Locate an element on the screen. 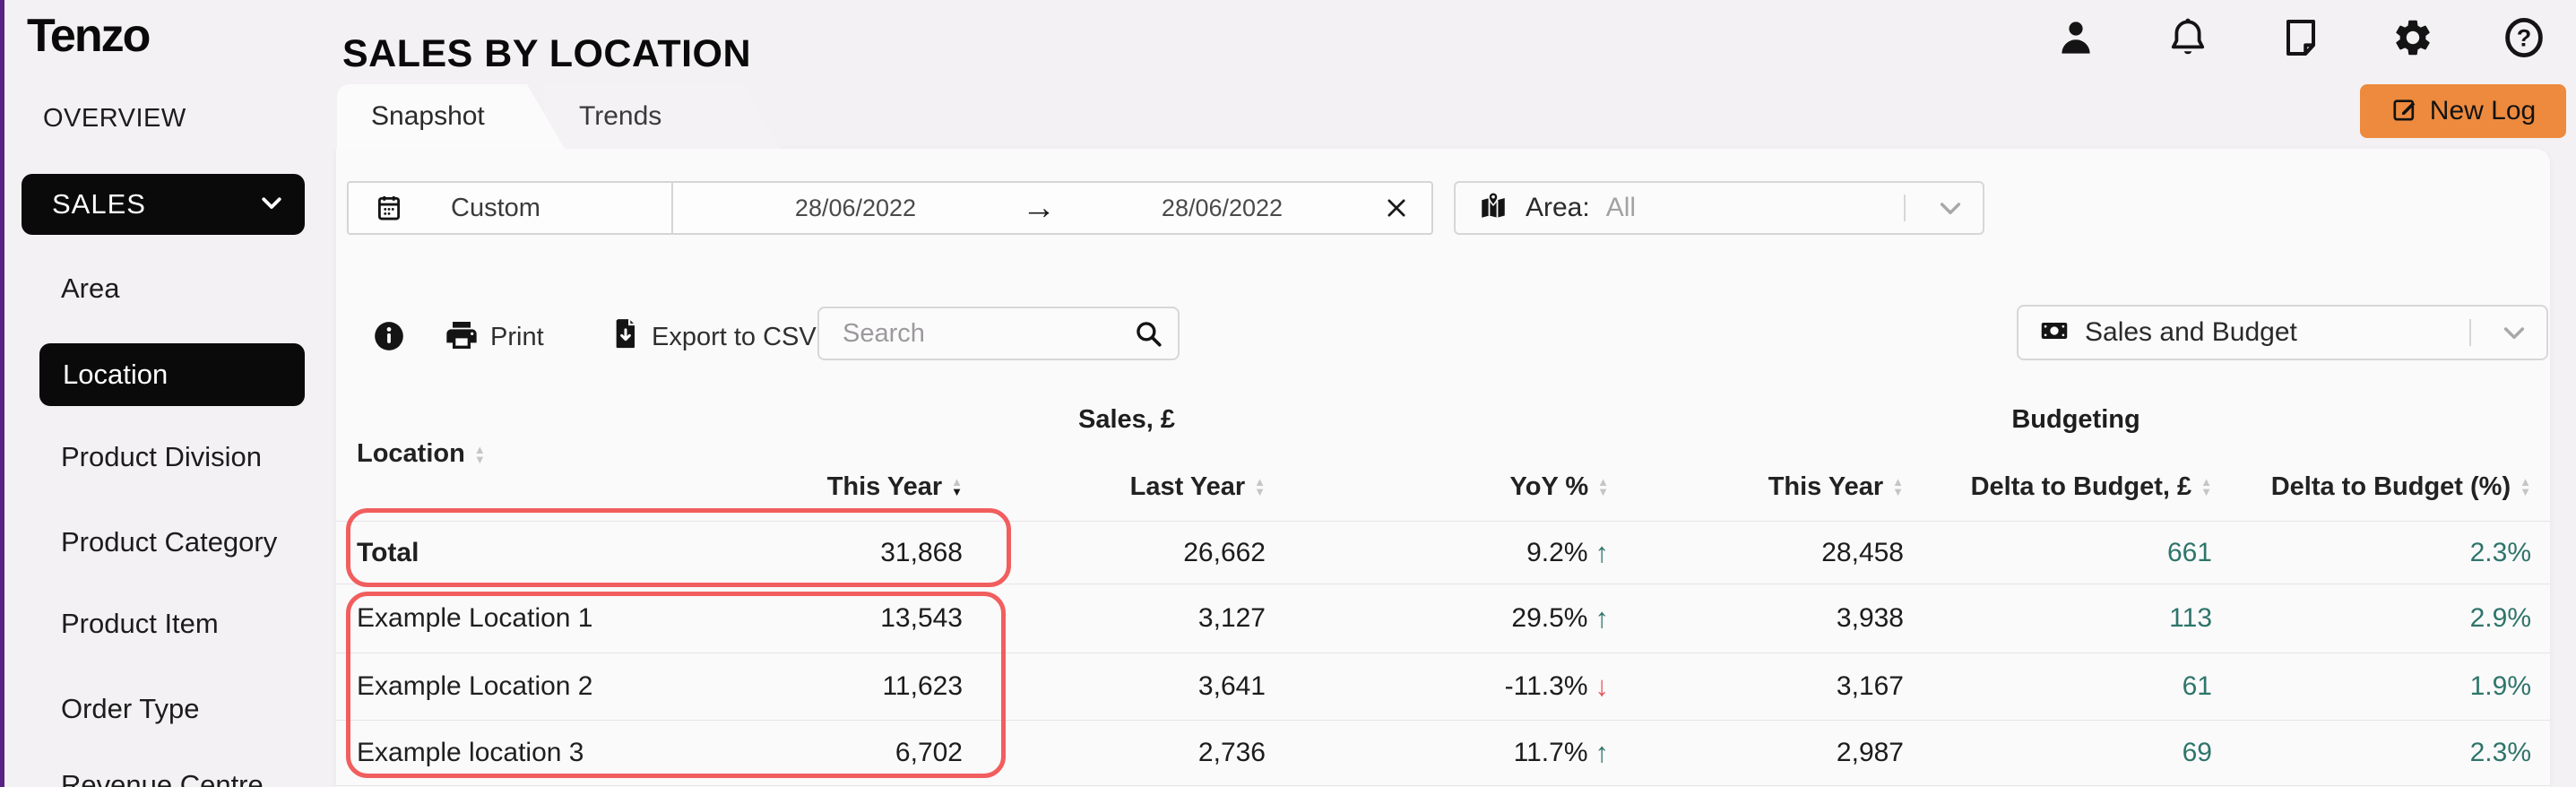  print-icon is located at coordinates (462, 335).